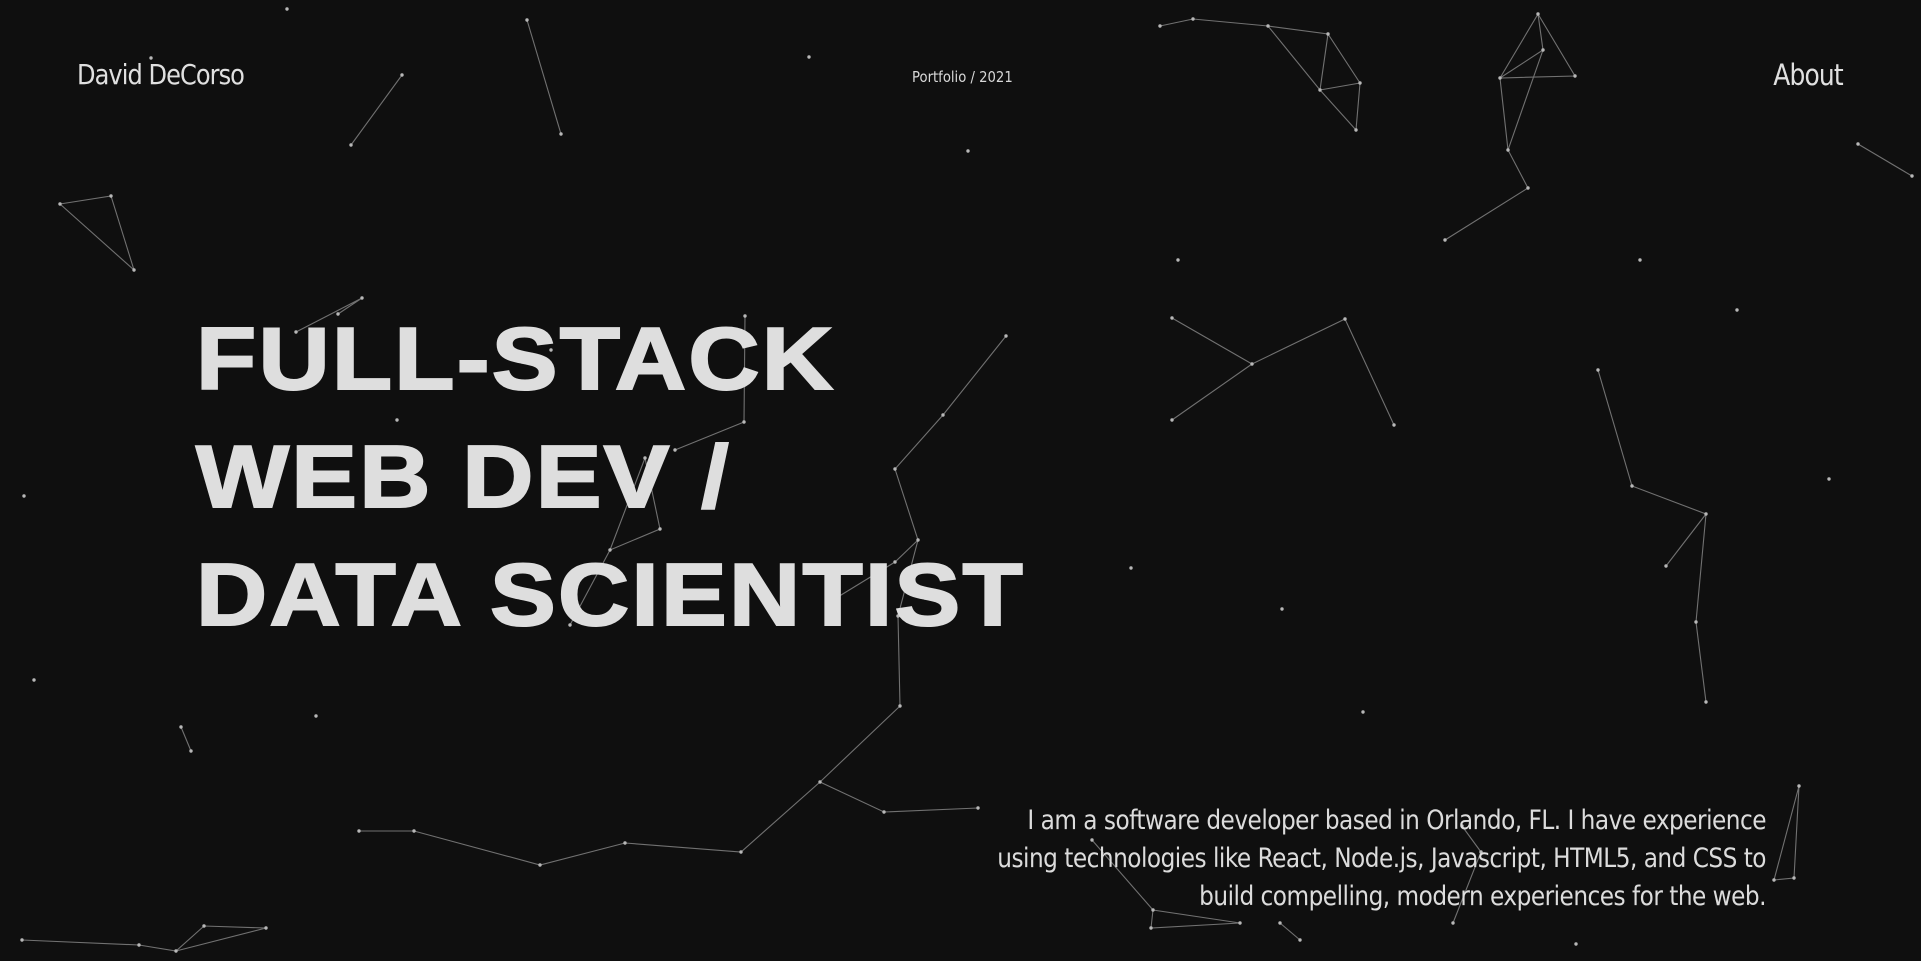 This screenshot has height=961, width=1921. Describe the element at coordinates (515, 358) in the screenshot. I see `hero-line-1: FULL-STACK` at that location.